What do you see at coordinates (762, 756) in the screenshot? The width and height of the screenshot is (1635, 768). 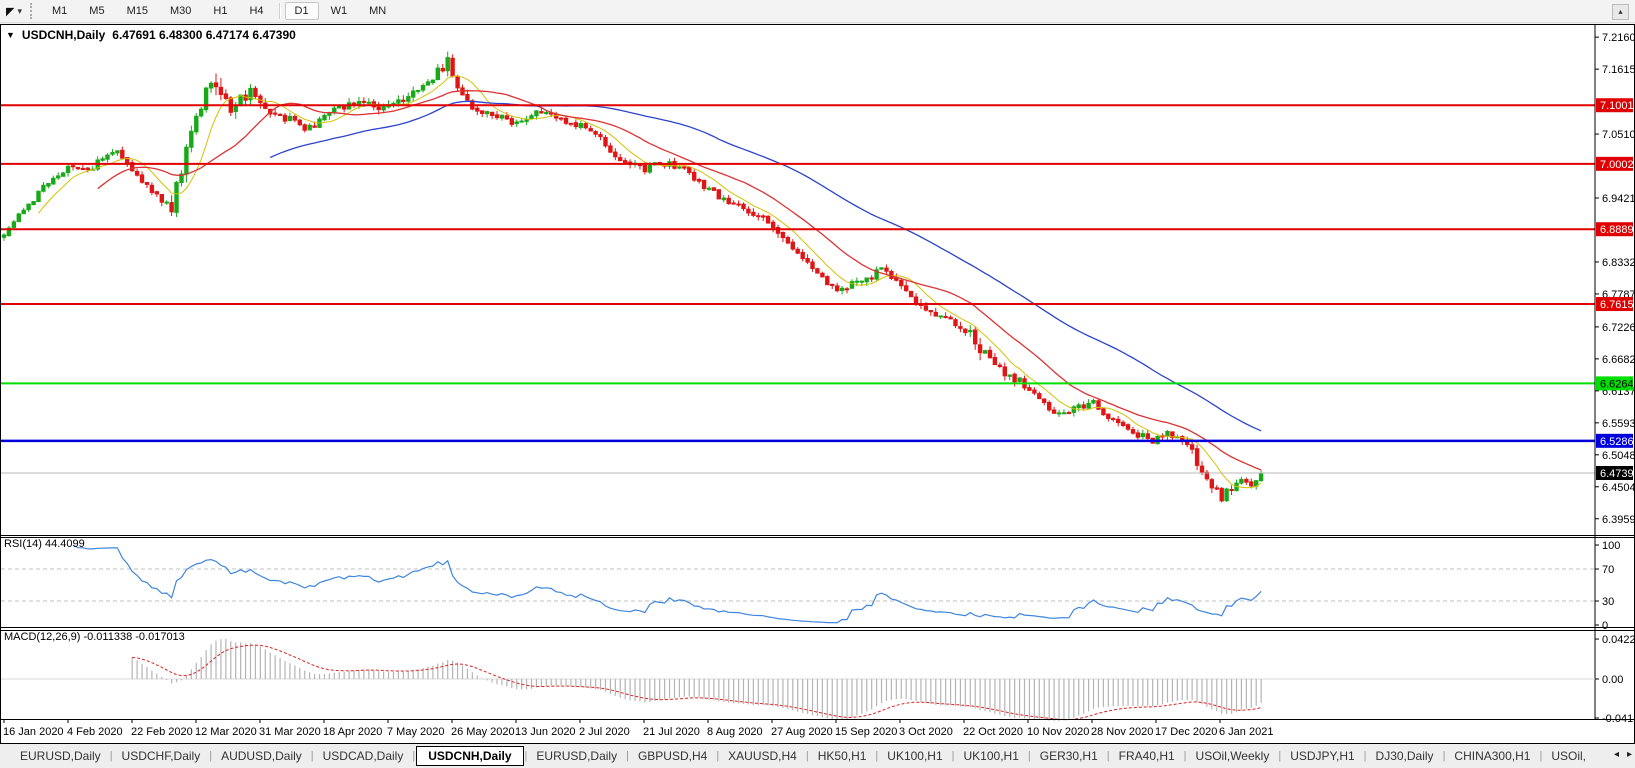 I see `chart-tab-xauusd-h4: XAUUSD,H4` at bounding box center [762, 756].